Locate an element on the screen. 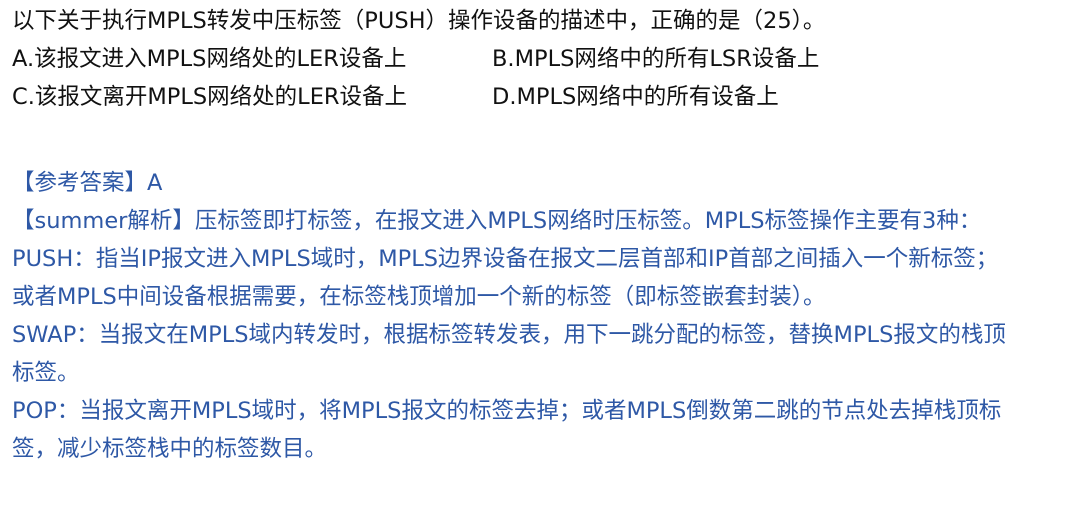 The image size is (1078, 513). analysis-line-7: 签，减少标签栈中的标签数目。 is located at coordinates (170, 449).